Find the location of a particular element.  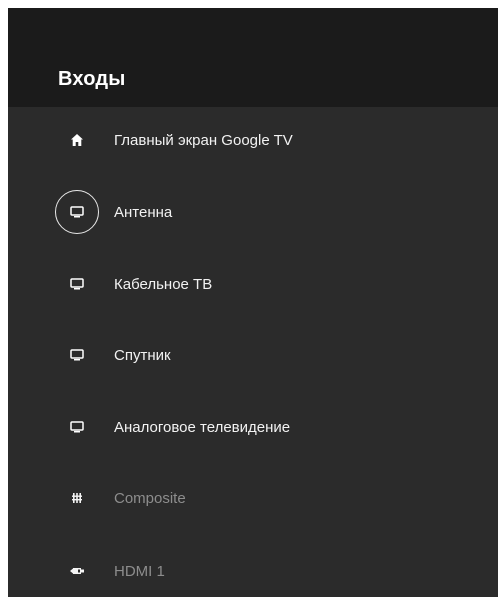

input-item-label: Кабельное ТВ is located at coordinates (163, 284).